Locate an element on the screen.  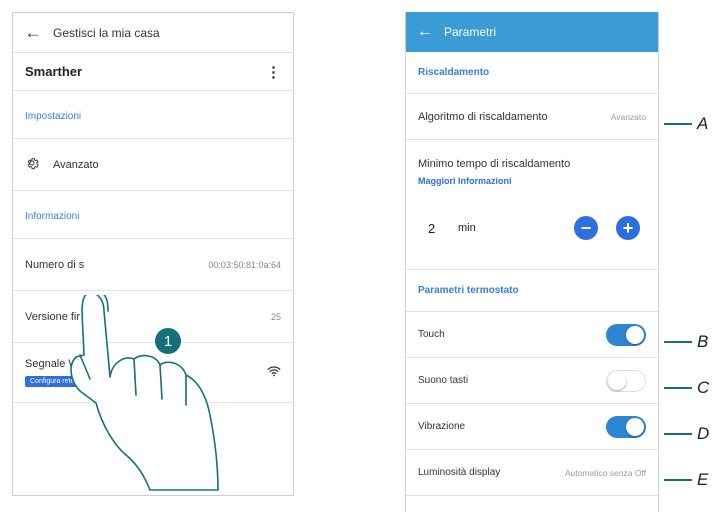
advanced-item: Avanzato is located at coordinates (153, 165).